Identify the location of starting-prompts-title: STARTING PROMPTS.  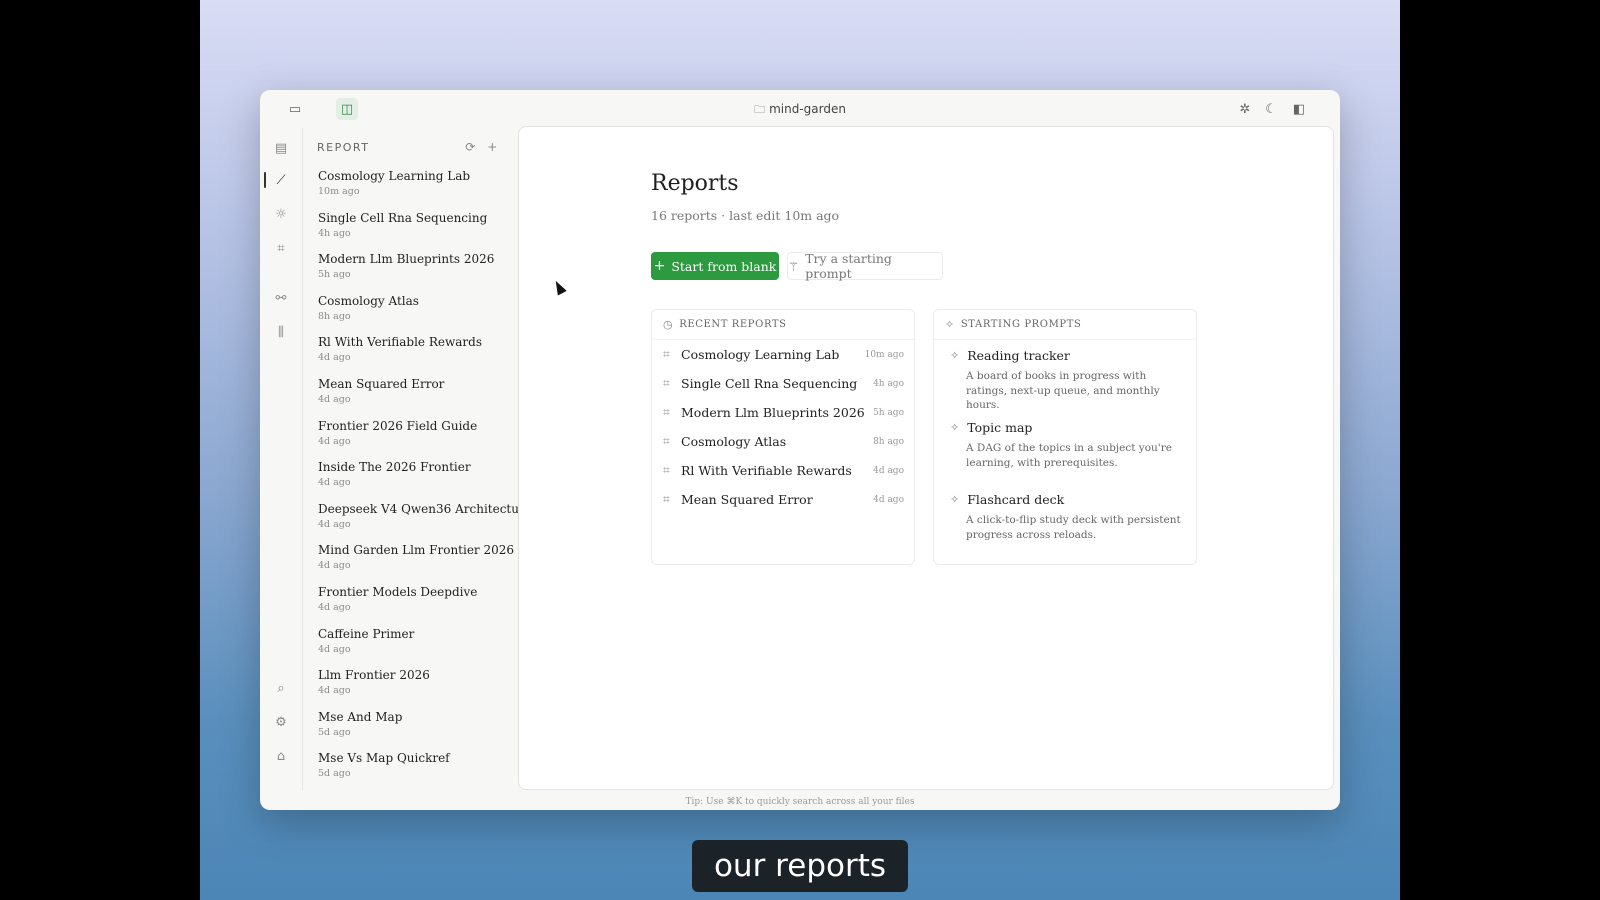
(1021, 324).